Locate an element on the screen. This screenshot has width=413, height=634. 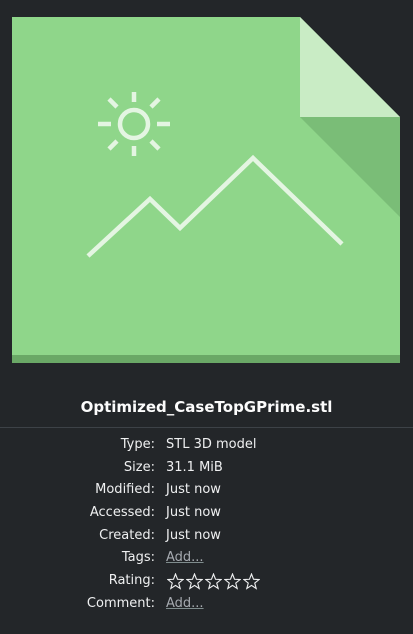
property-label: Modified: is located at coordinates (125, 490).